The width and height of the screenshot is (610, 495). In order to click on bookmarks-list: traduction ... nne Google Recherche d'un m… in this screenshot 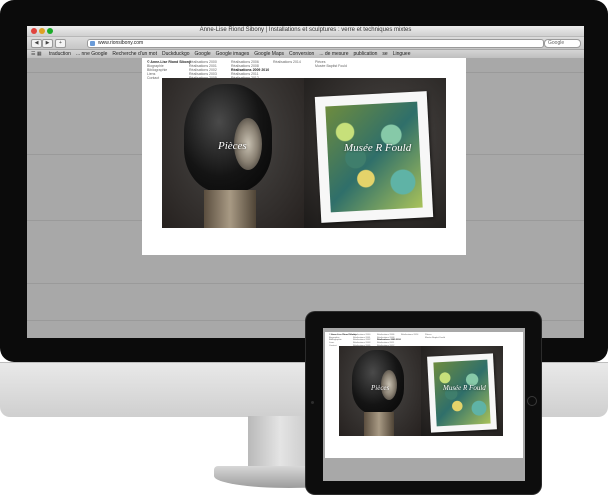, I will do `click(232, 54)`.